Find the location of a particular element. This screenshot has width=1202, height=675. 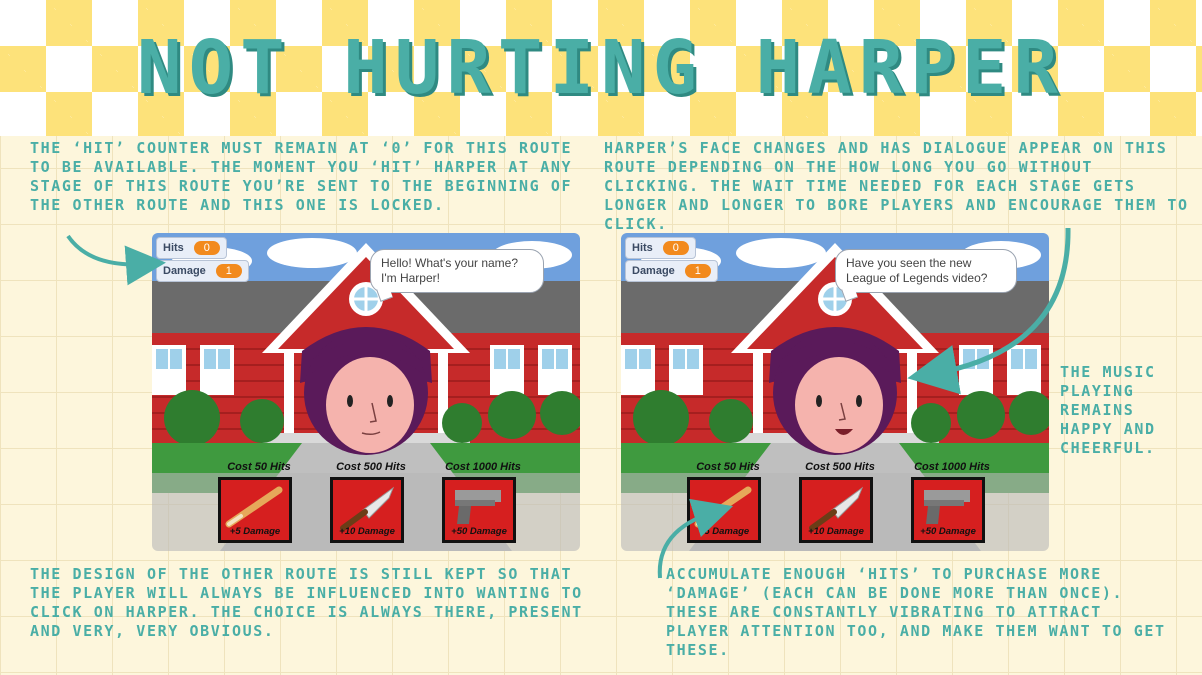

arrow-to-shop is located at coordinates (695, 538).